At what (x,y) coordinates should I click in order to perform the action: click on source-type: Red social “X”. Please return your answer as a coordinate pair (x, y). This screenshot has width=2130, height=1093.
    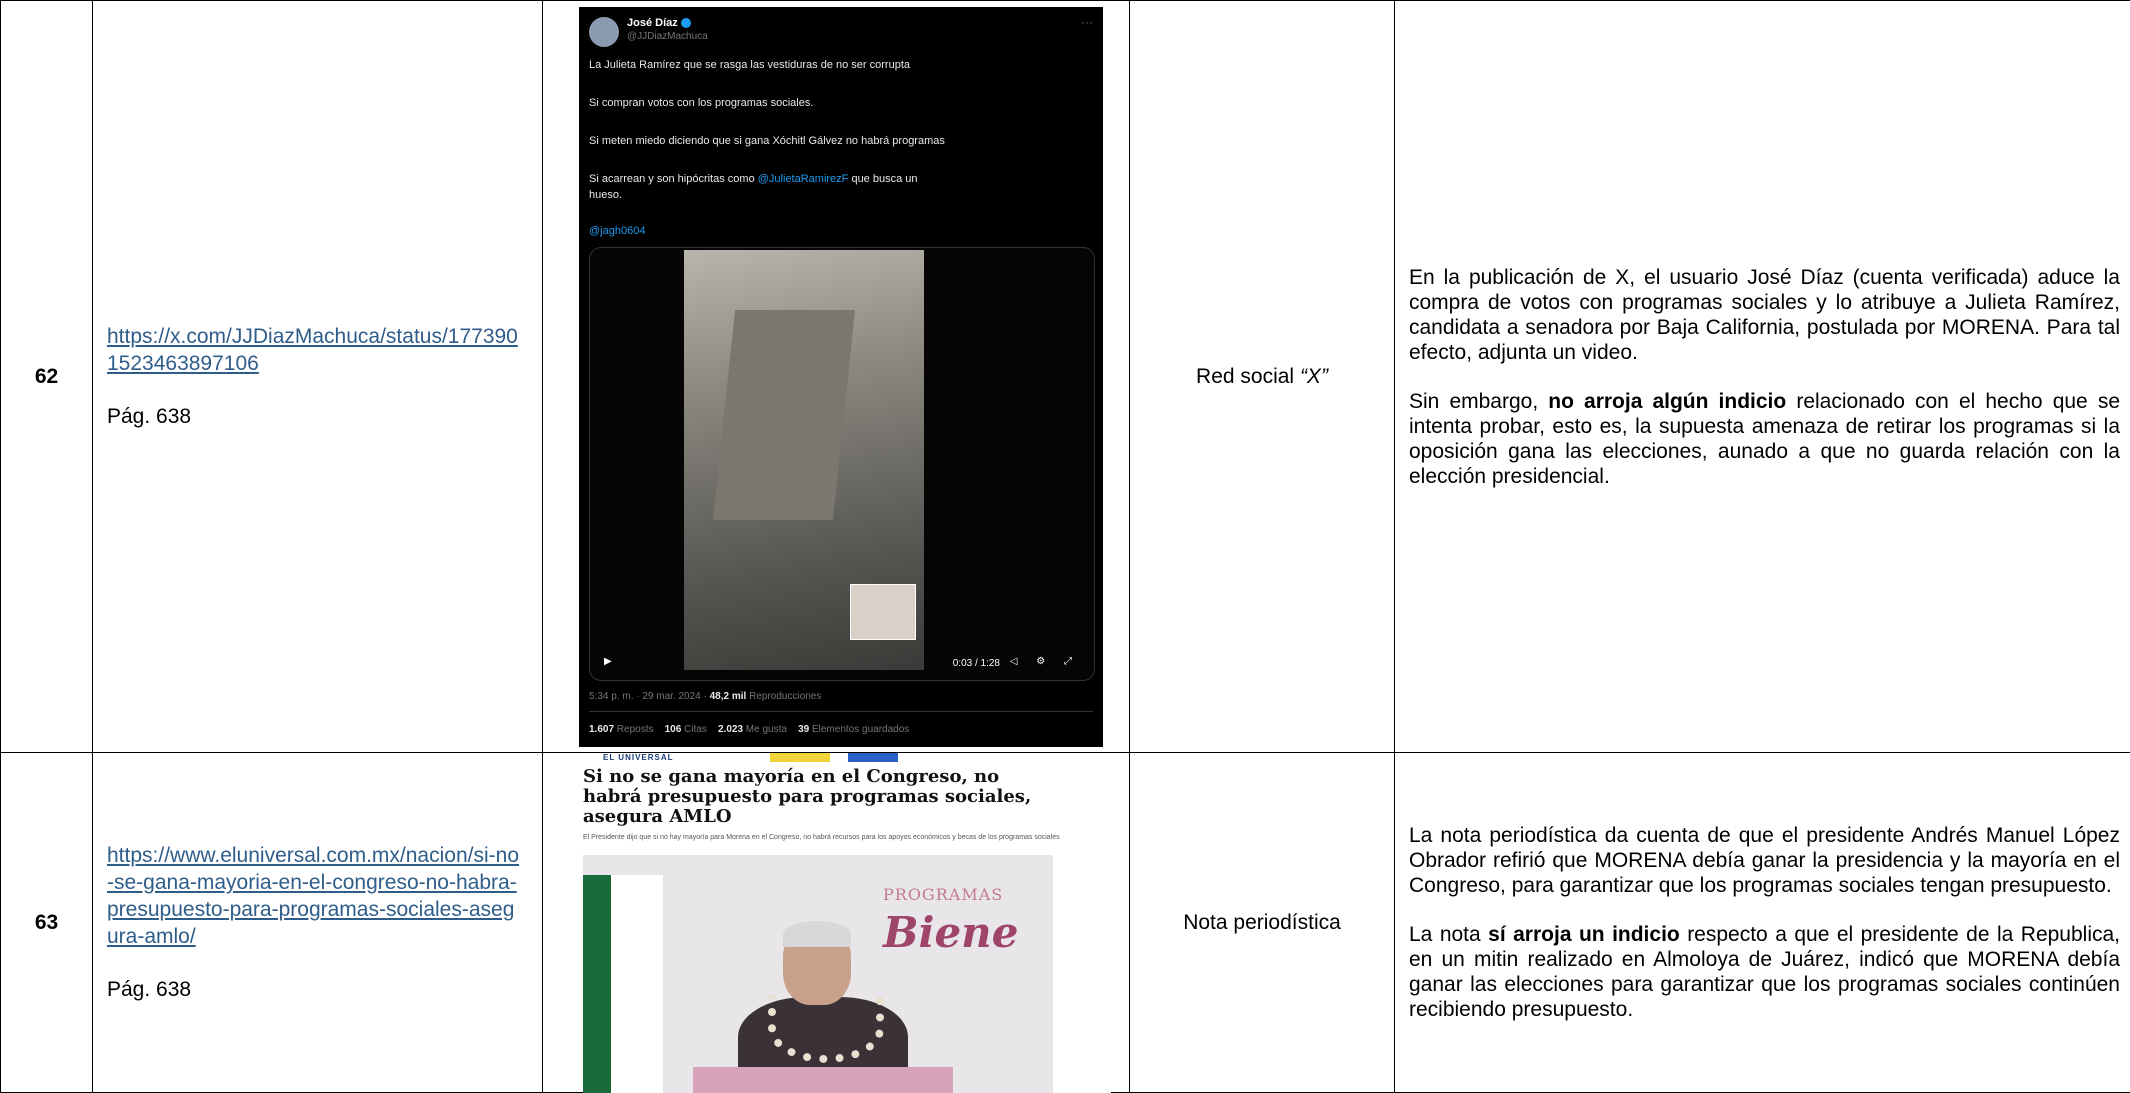
    Looking at the image, I should click on (1262, 377).